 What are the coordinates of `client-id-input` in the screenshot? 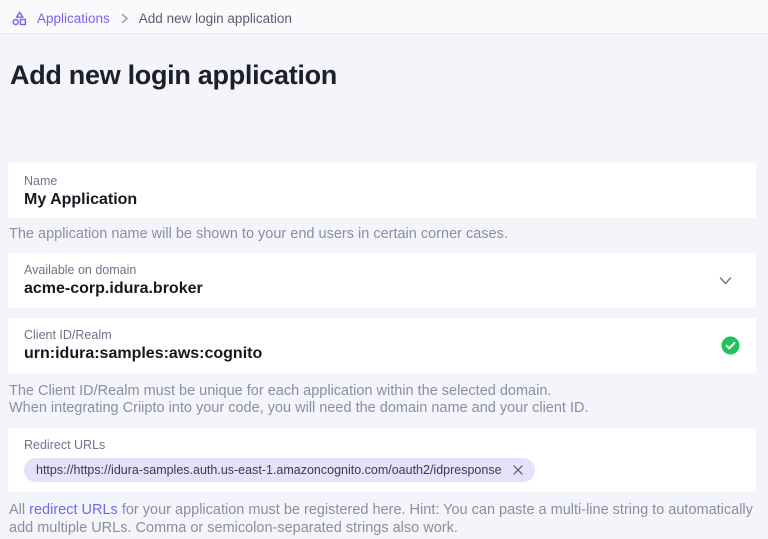 It's located at (366, 354).